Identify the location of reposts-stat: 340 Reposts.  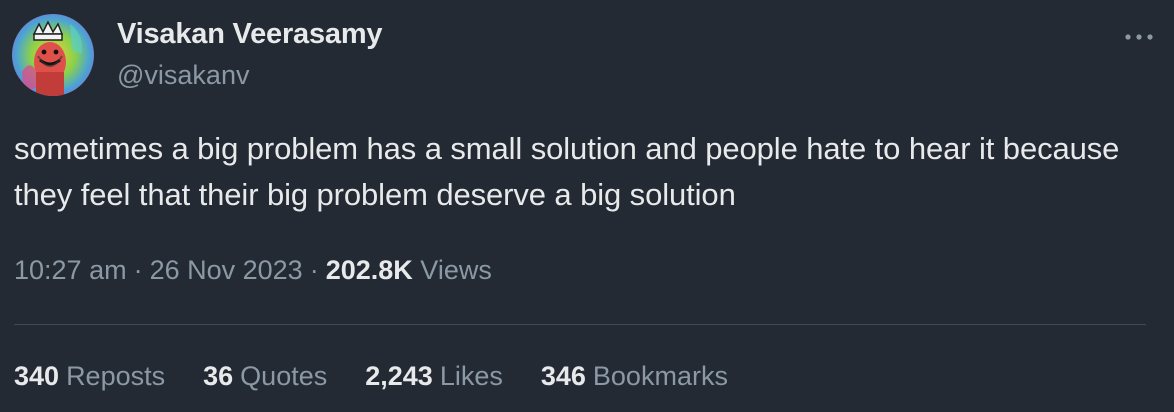
(89, 376).